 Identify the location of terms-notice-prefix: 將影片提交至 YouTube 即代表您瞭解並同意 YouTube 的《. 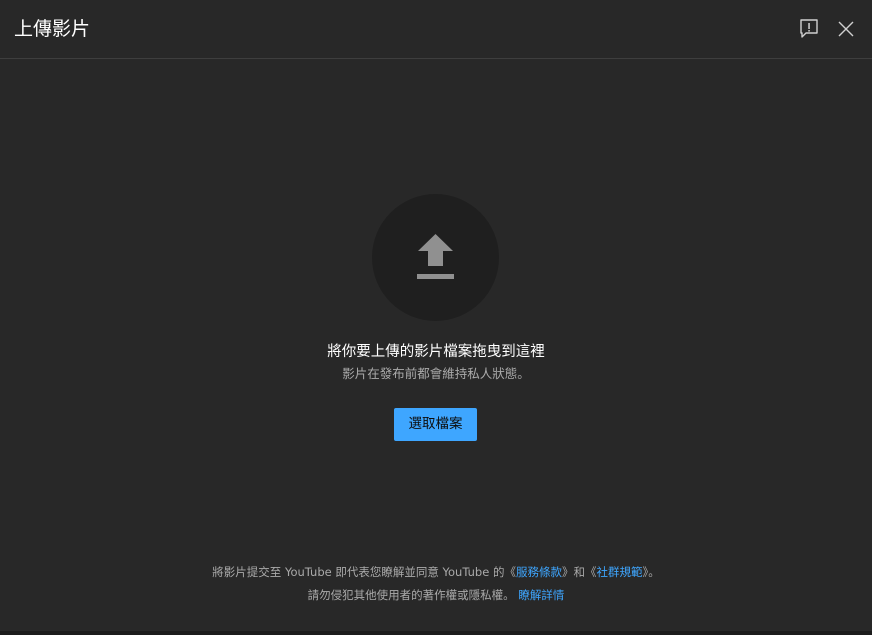
(364, 572).